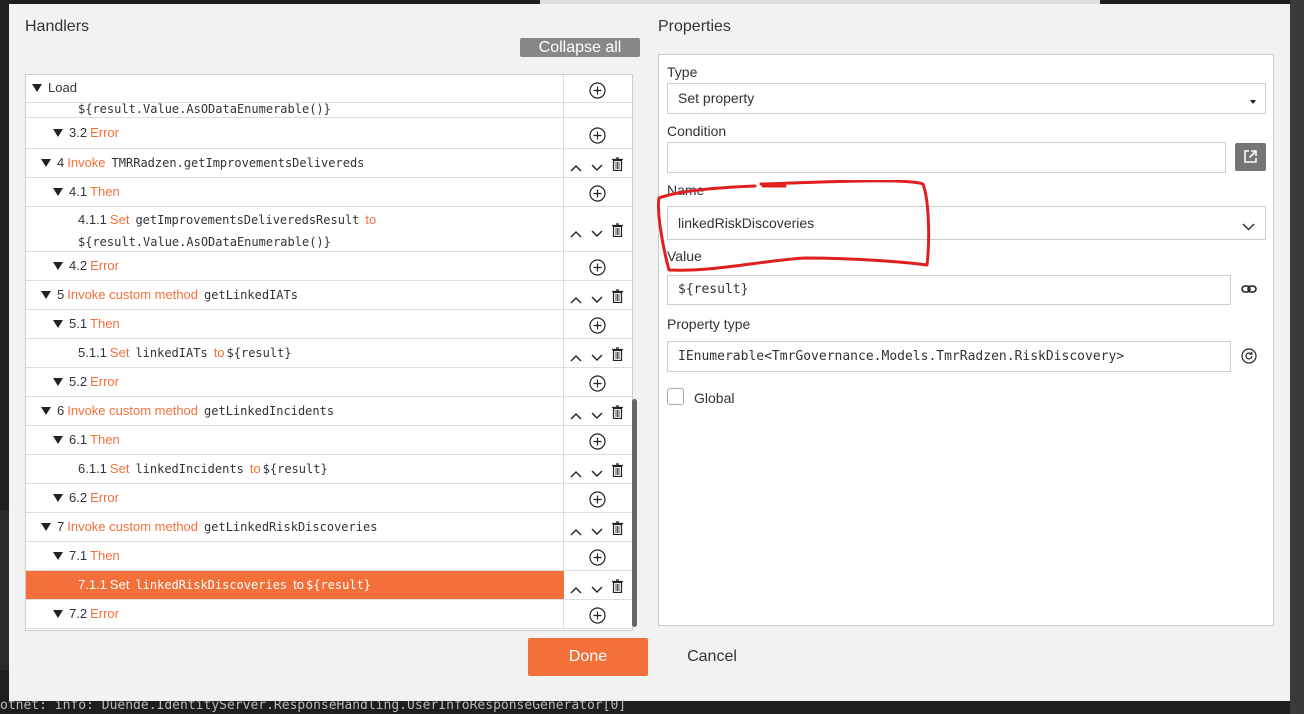  Describe the element at coordinates (329, 295) in the screenshot. I see `handler-row-5: 5 Invoke custom method getLinkedIATs` at that location.